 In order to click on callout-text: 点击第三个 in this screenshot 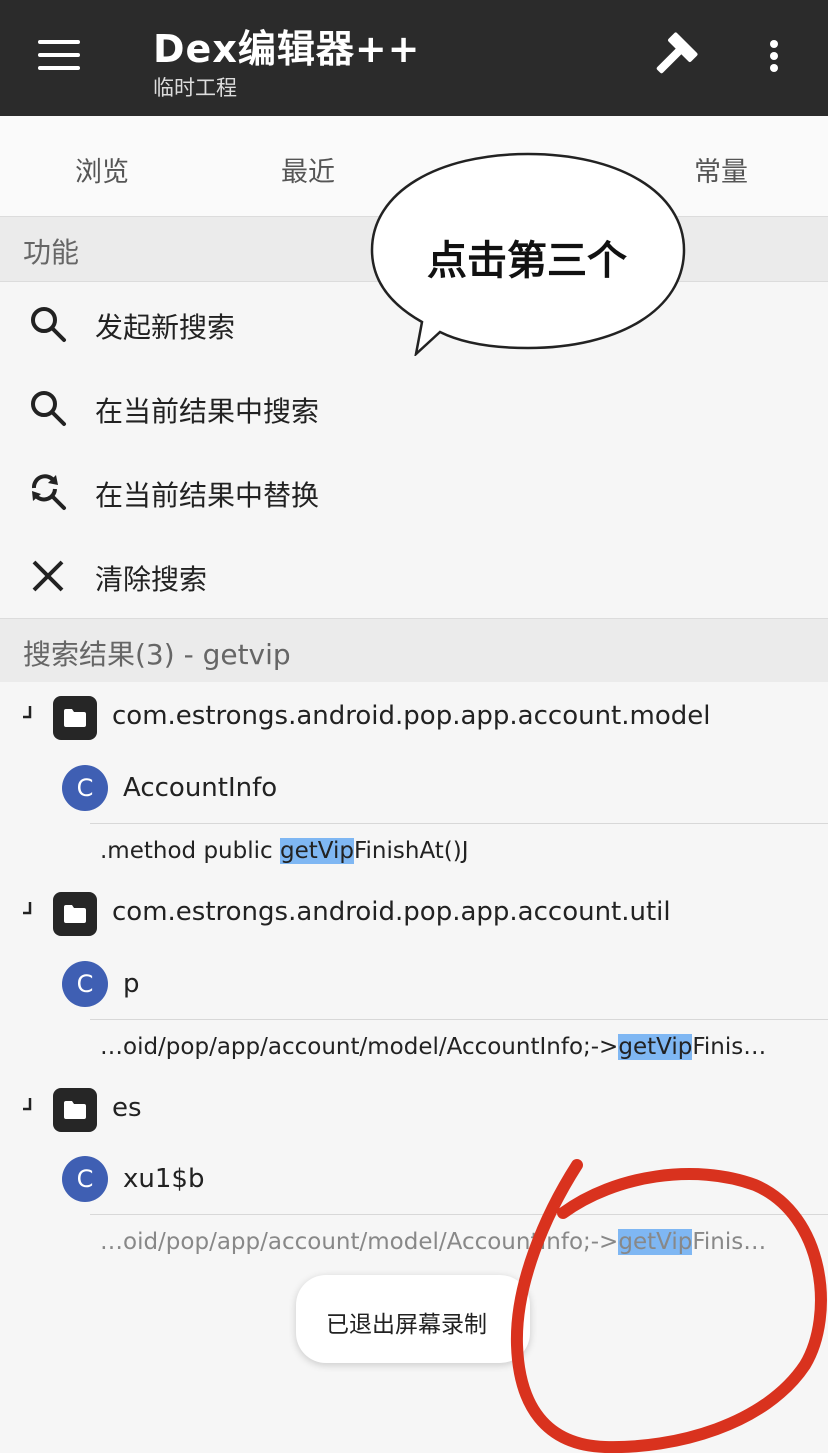, I will do `click(527, 261)`.